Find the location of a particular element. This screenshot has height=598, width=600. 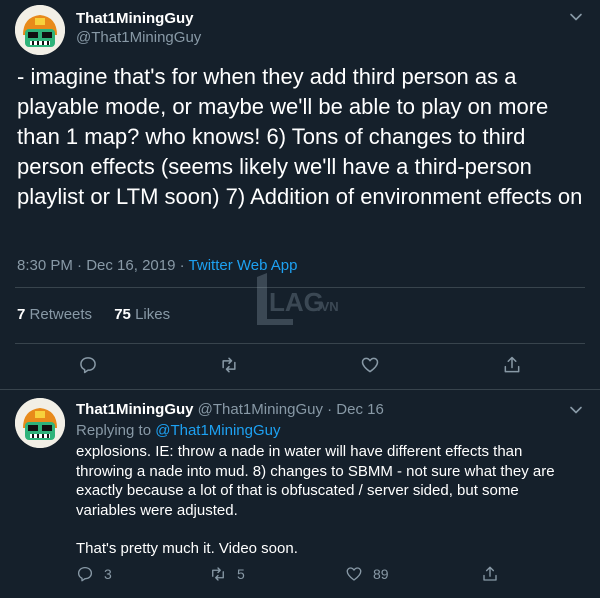

watermark-logo: LAG .VN is located at coordinates (301, 299).